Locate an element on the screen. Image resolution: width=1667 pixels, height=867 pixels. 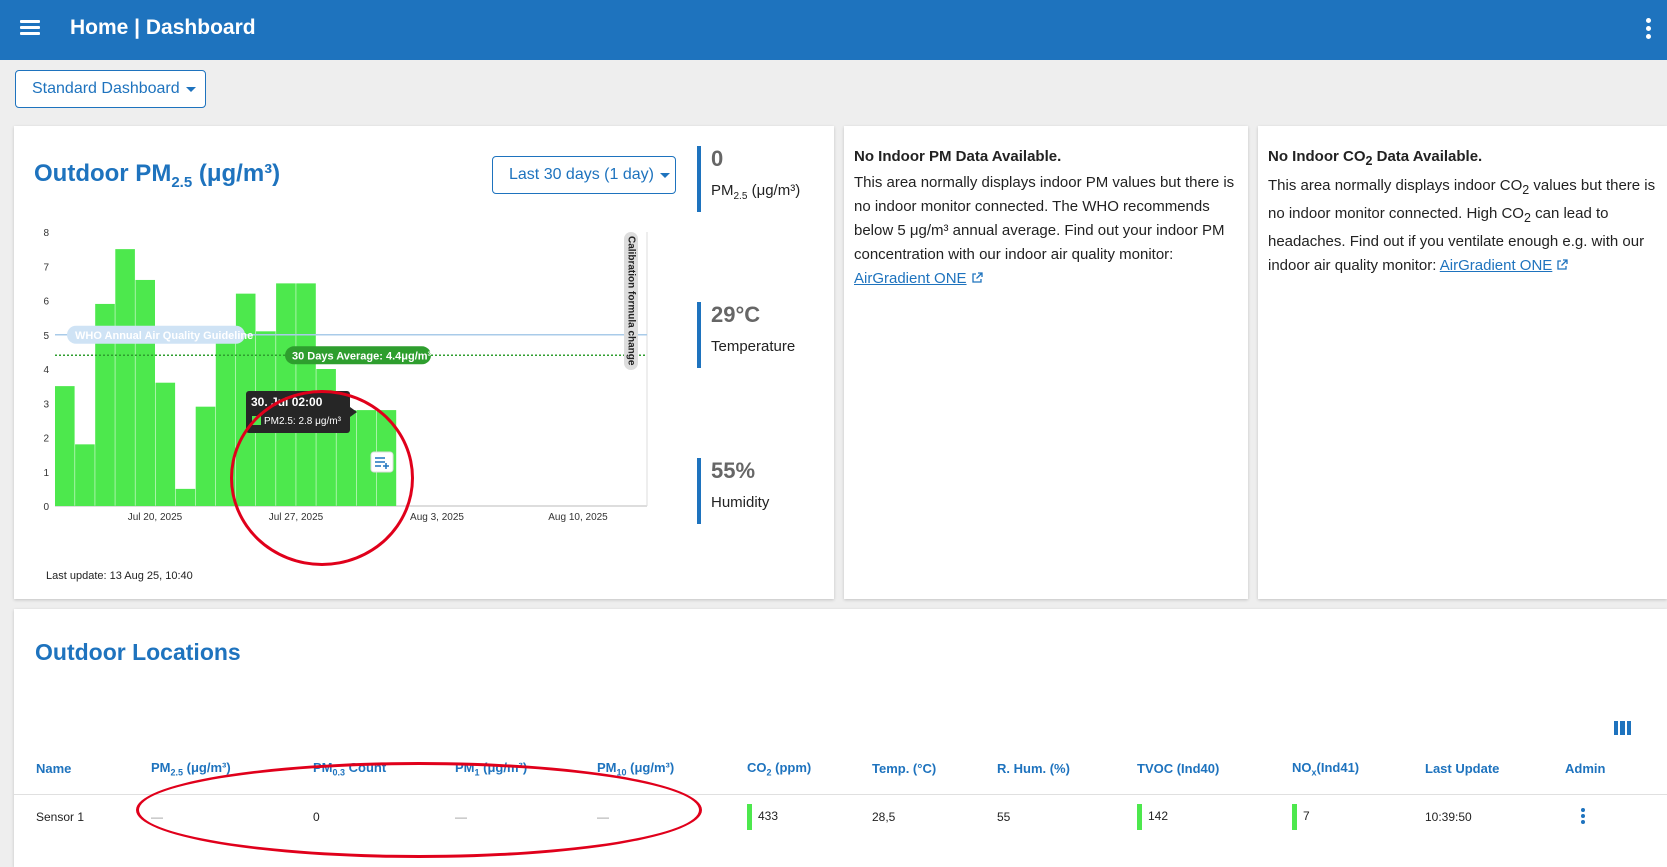
tvoc-level-indicator is located at coordinates (1139, 817).